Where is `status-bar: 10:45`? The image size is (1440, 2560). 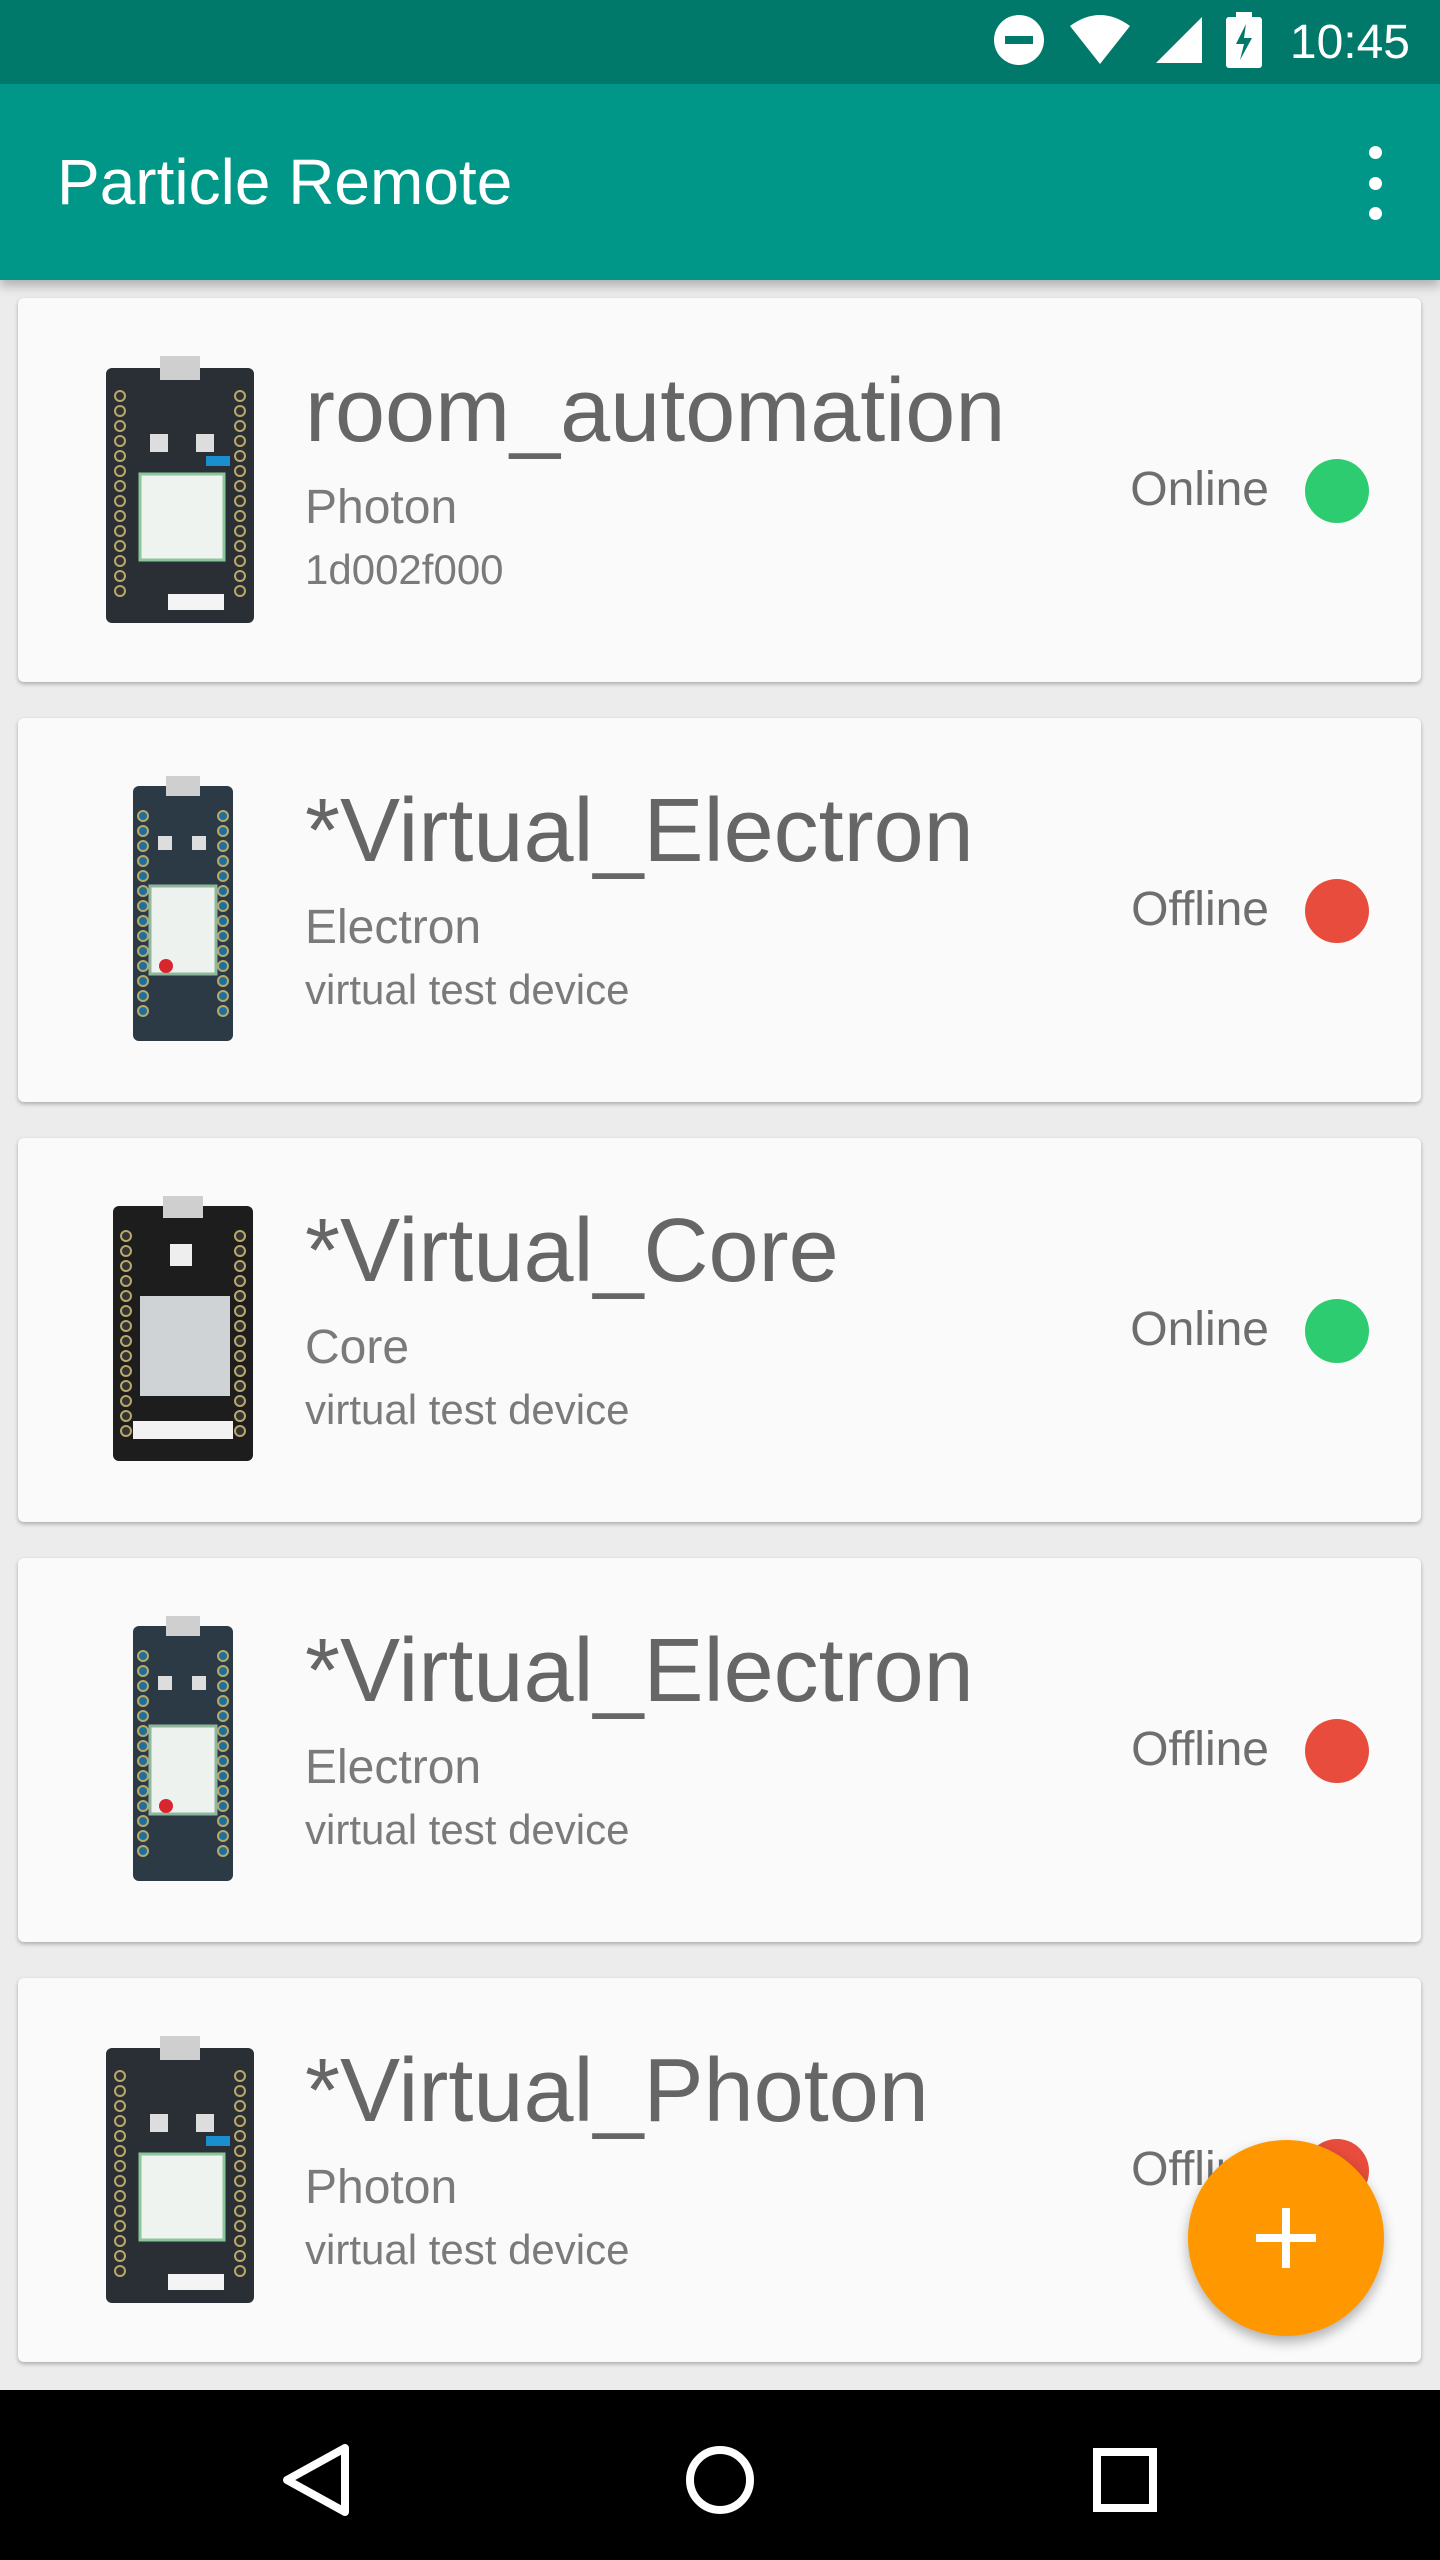
status-bar: 10:45 is located at coordinates (720, 42).